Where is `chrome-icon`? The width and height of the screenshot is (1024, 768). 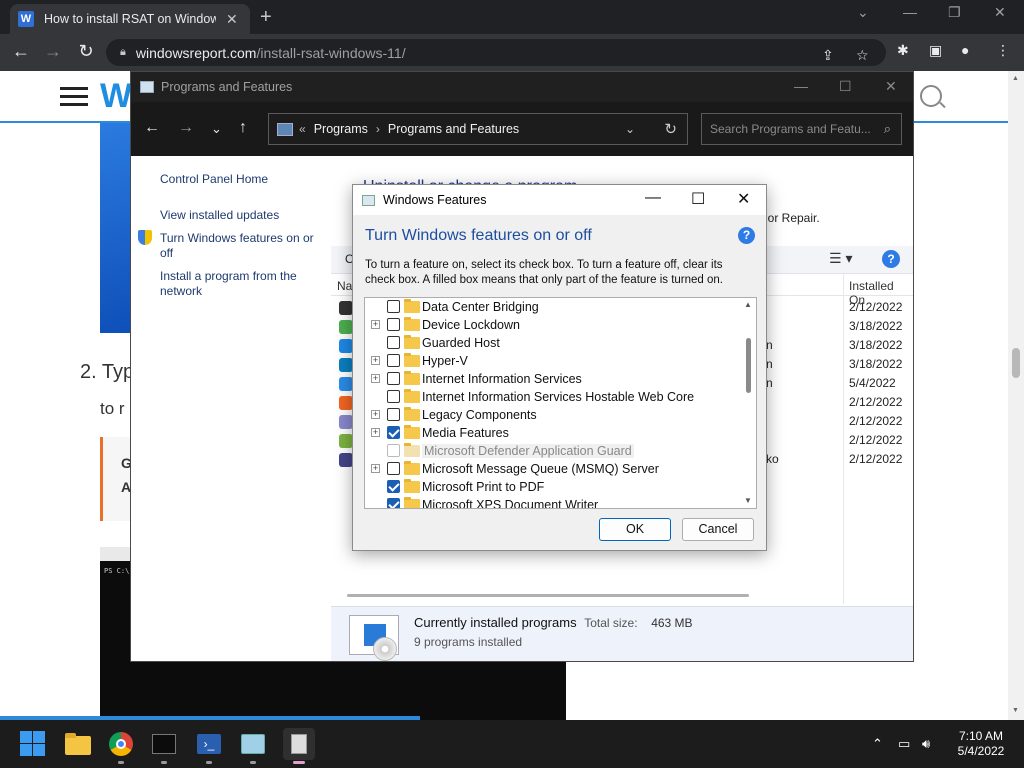 chrome-icon is located at coordinates (121, 744).